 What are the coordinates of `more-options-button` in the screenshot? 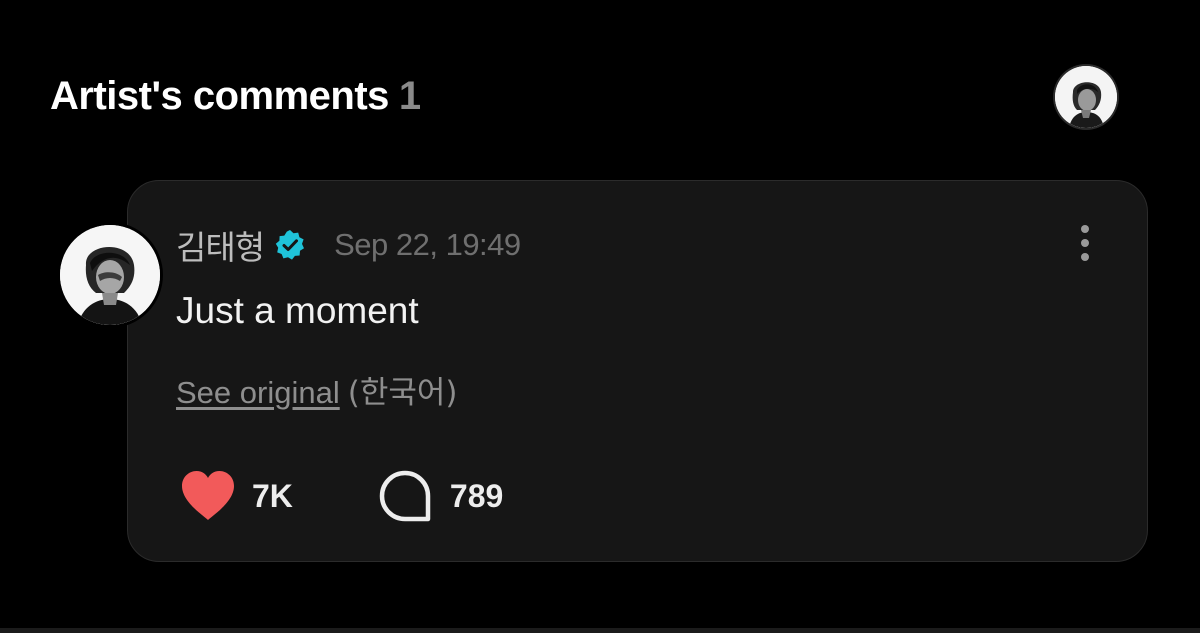 It's located at (1085, 244).